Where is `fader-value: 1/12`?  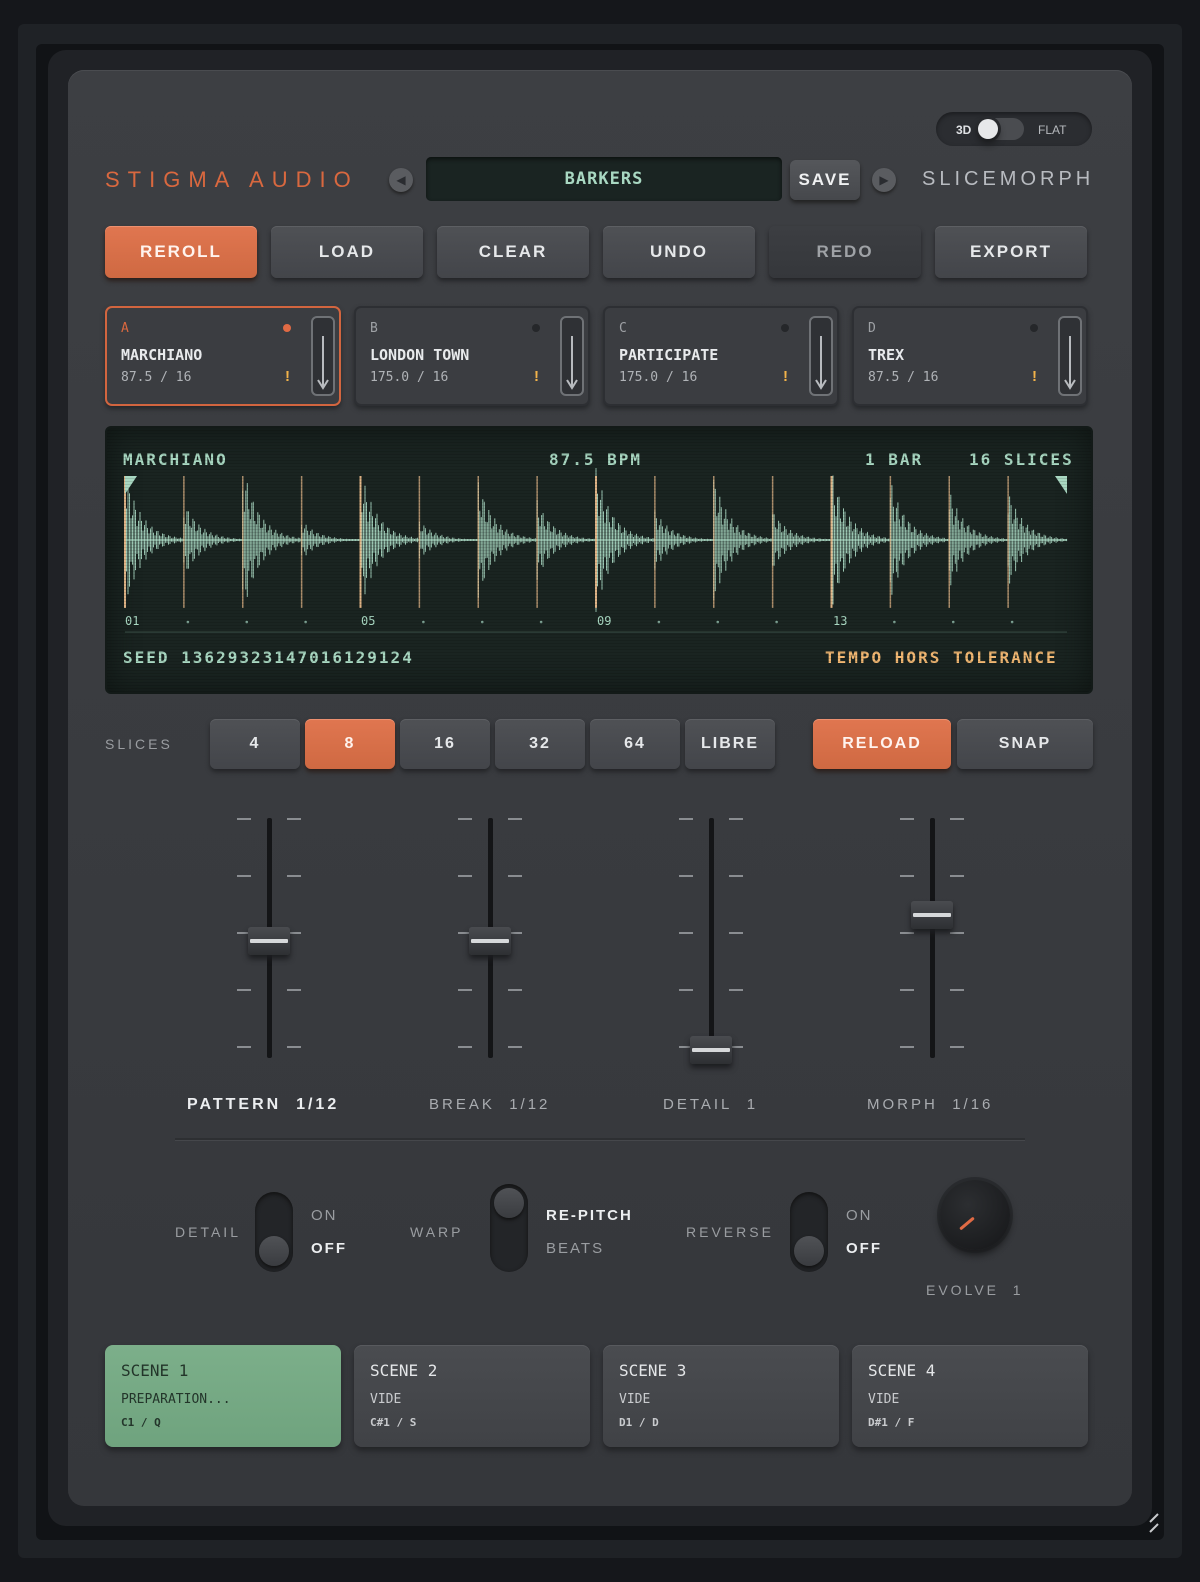
fader-value: 1/12 is located at coordinates (530, 1104).